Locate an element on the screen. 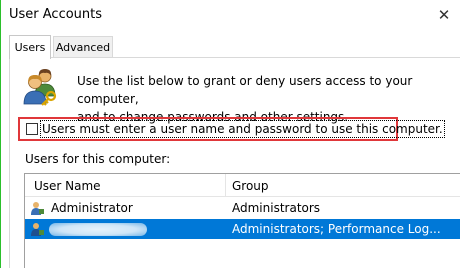 This screenshot has height=268, width=460. users-for-computer-text: Users for this computer: is located at coordinates (98, 159).